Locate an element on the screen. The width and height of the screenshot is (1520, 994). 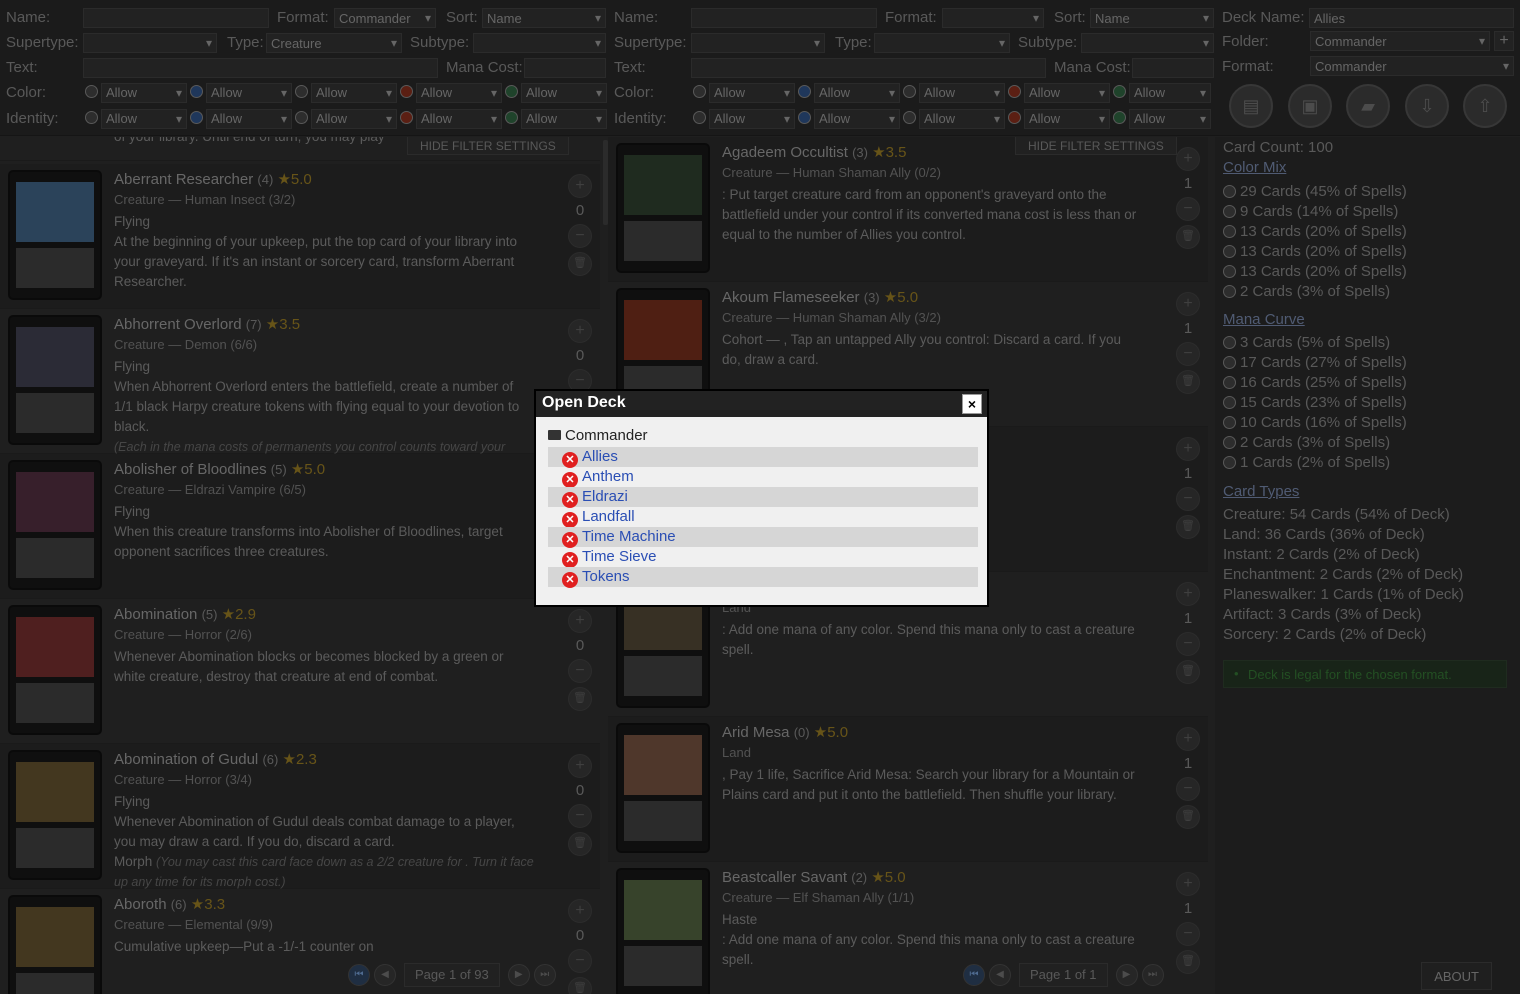
deck-link: Time Sieve is located at coordinates (619, 556).